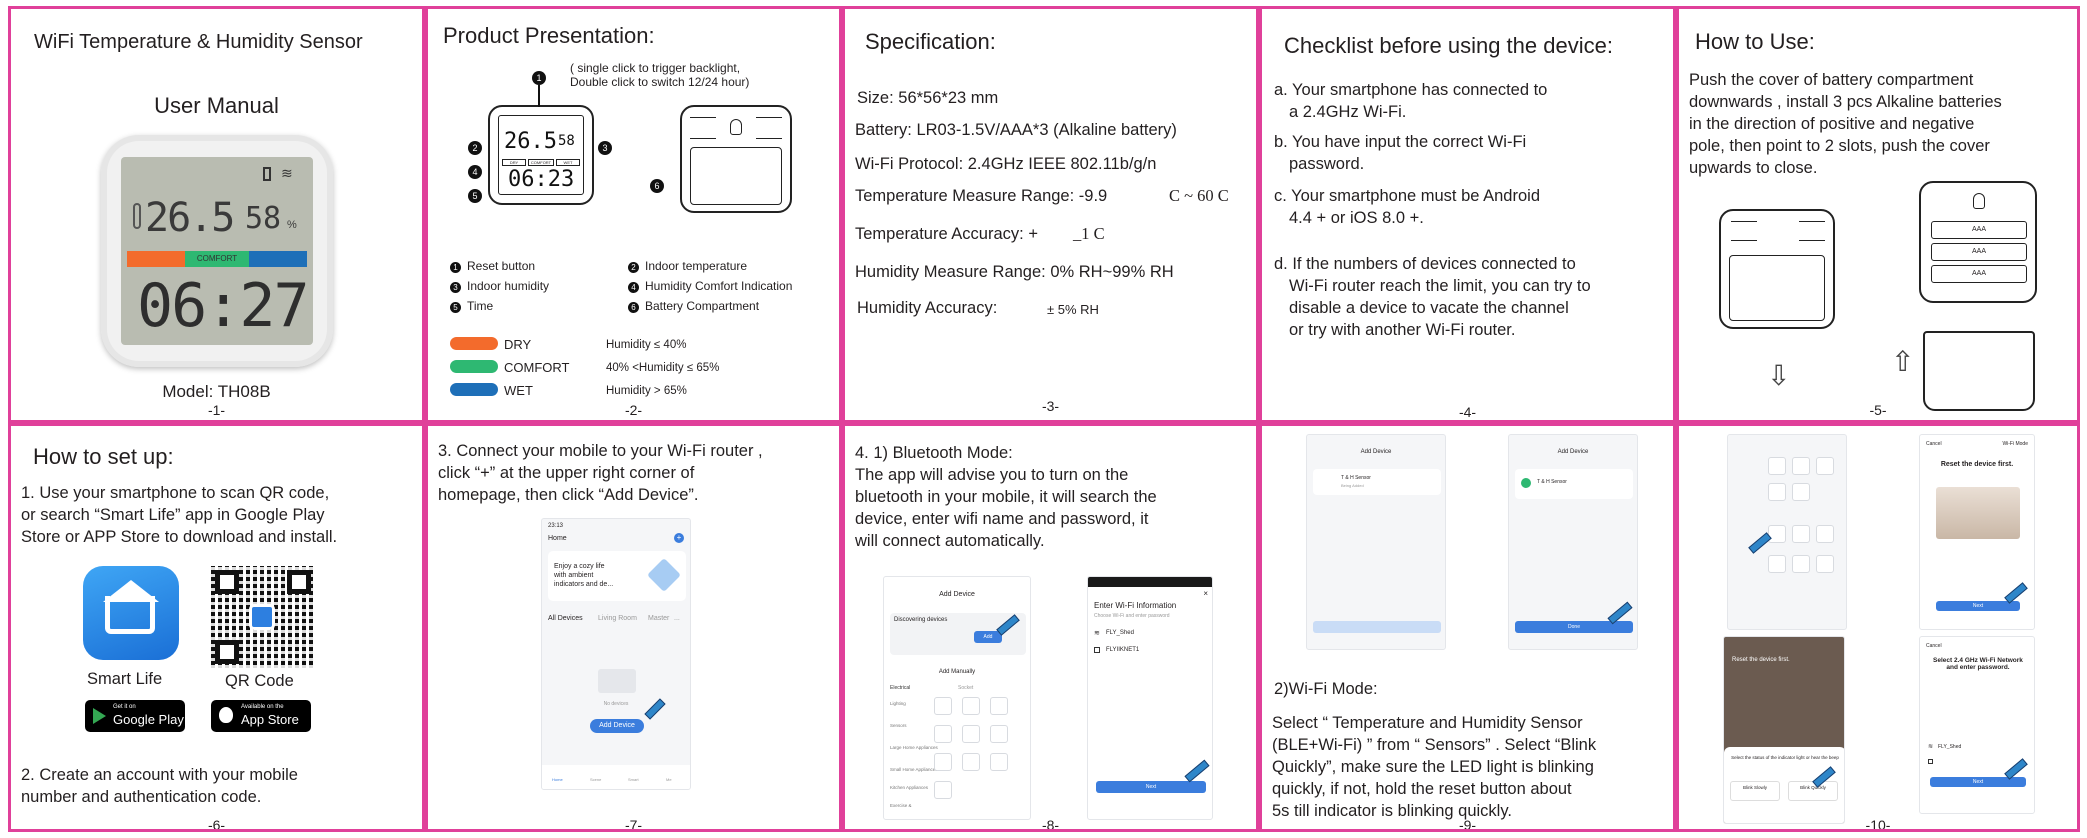  What do you see at coordinates (541, 155) in the screenshot?
I see `device-front-drawing: 26.5 58 DRY COMFORT WET 06:23` at bounding box center [541, 155].